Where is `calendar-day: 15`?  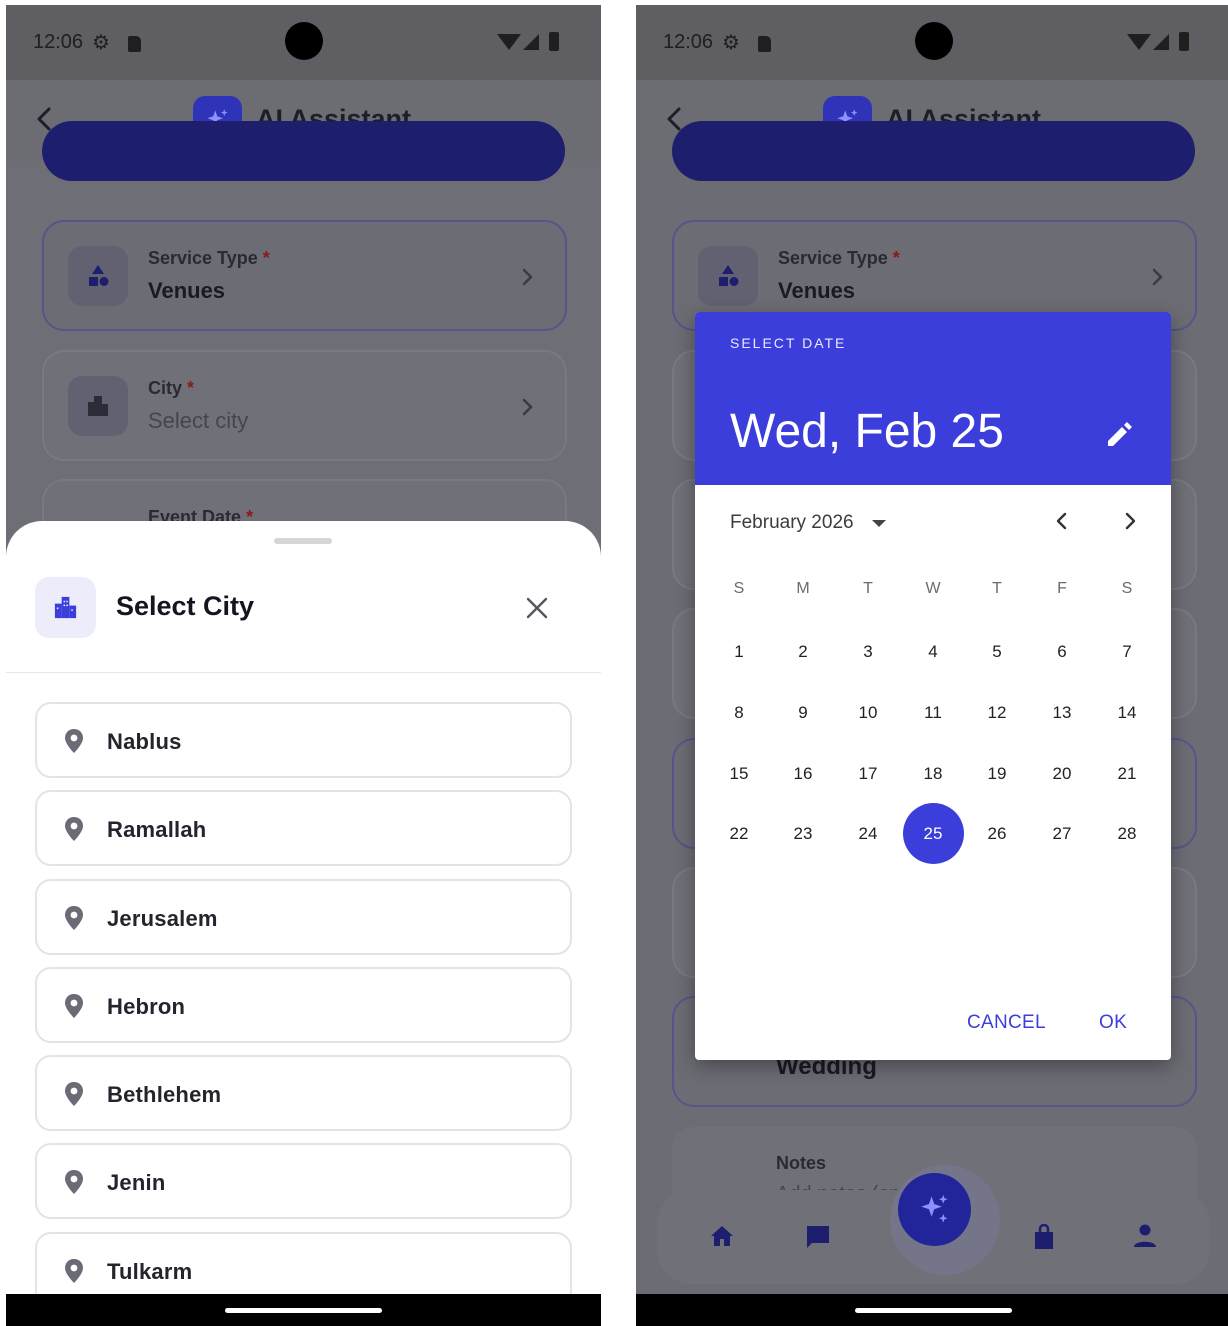 calendar-day: 15 is located at coordinates (739, 773).